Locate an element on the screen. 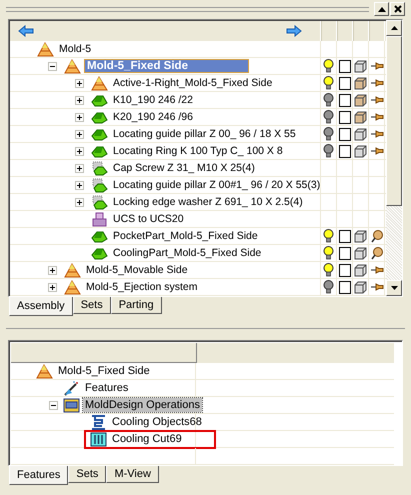 The height and width of the screenshot is (495, 411). right-arrow-icon is located at coordinates (294, 31).